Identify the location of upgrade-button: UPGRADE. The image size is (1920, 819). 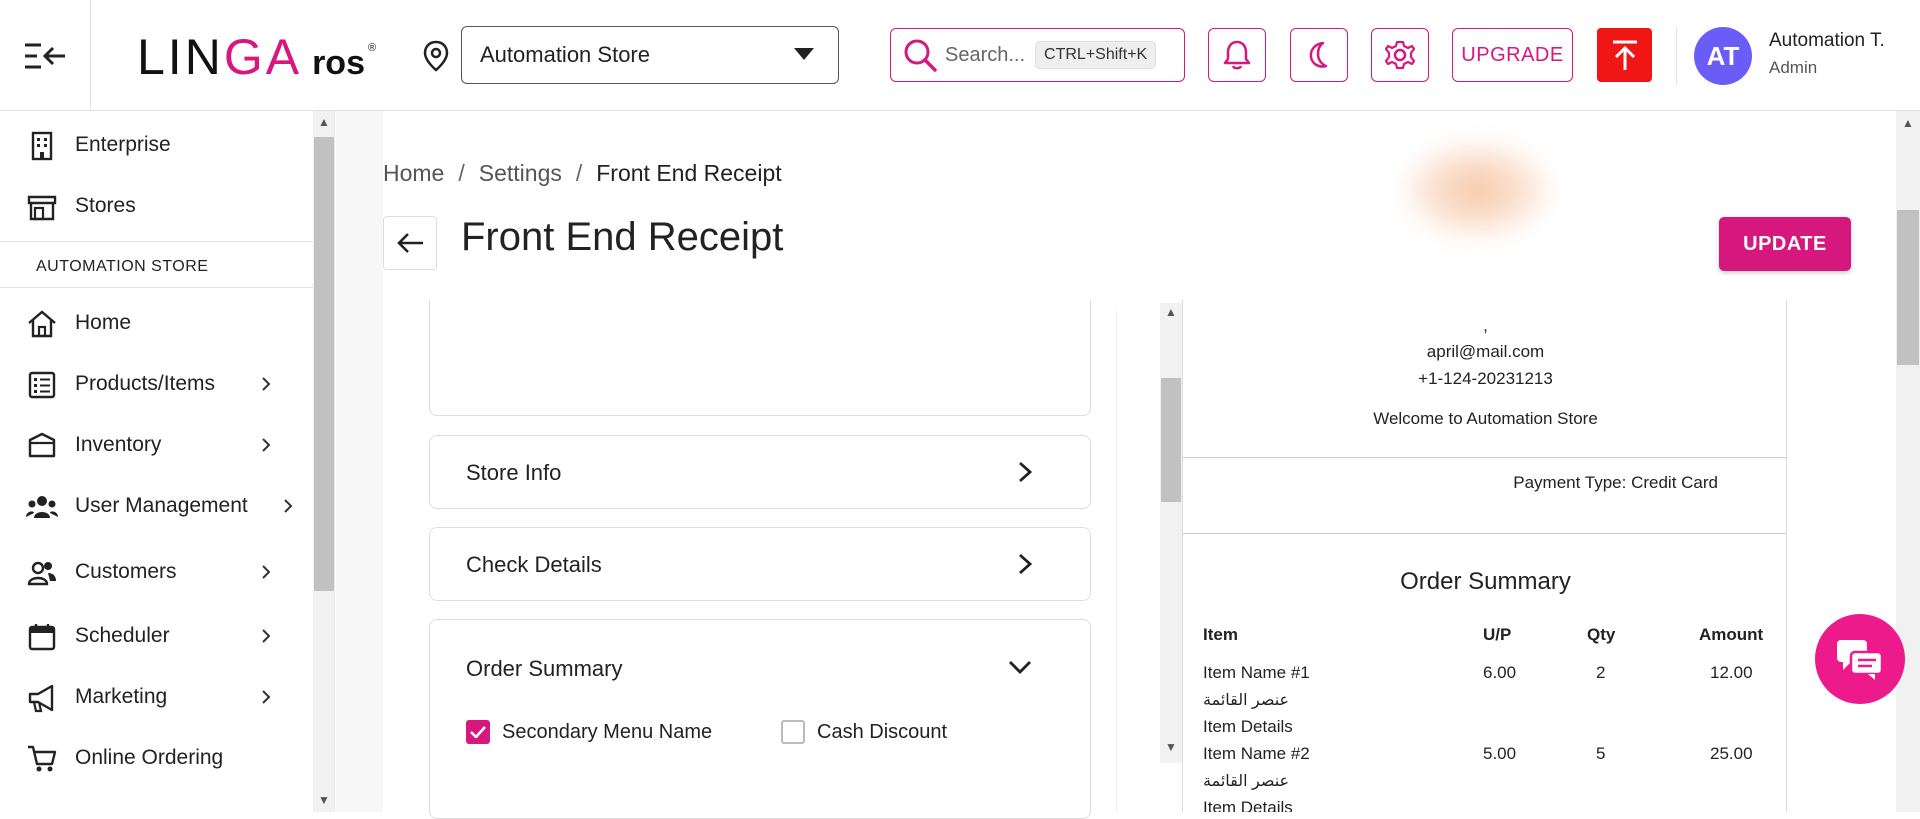
(1512, 55).